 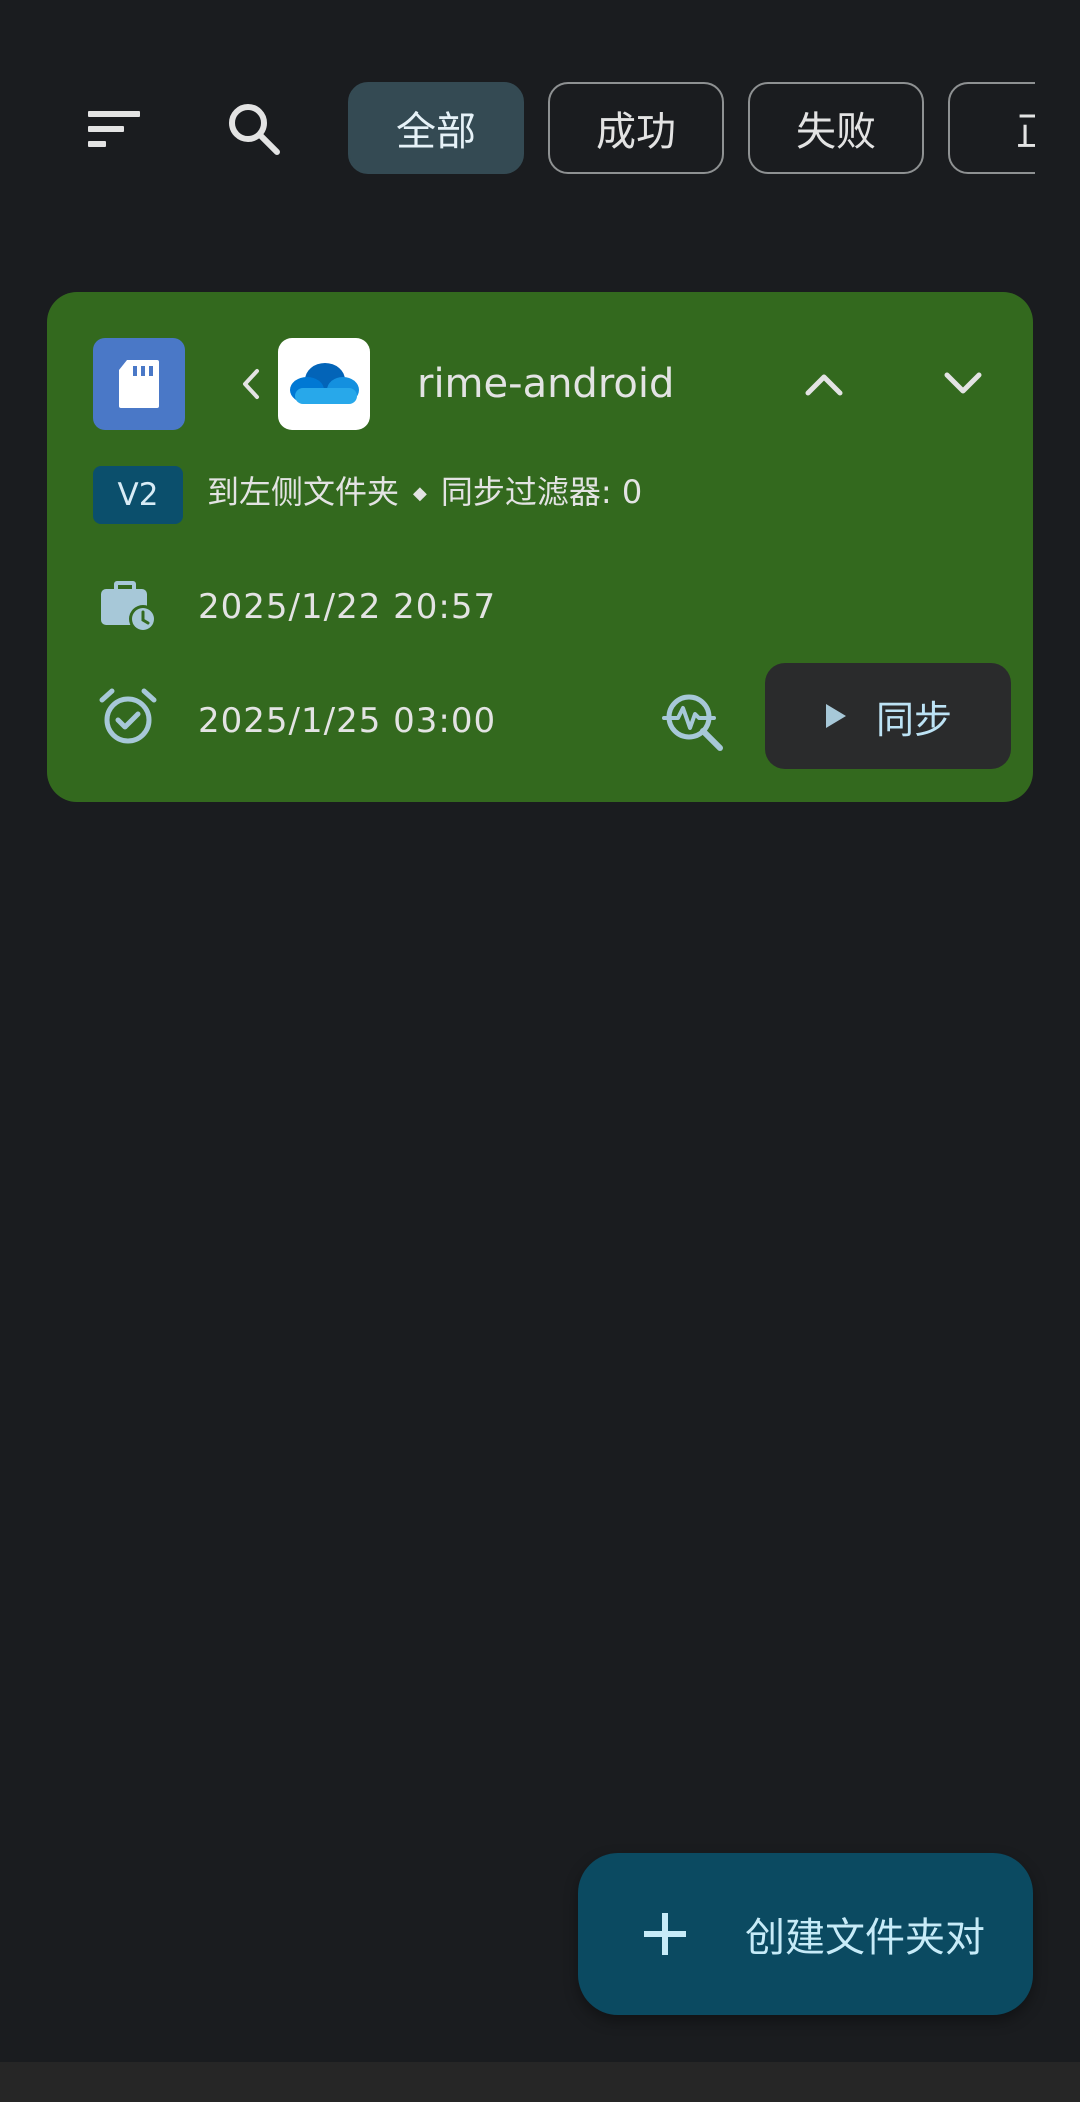 I want to click on sync-filter-count: 同步过滤器: 0, so click(x=541, y=492).